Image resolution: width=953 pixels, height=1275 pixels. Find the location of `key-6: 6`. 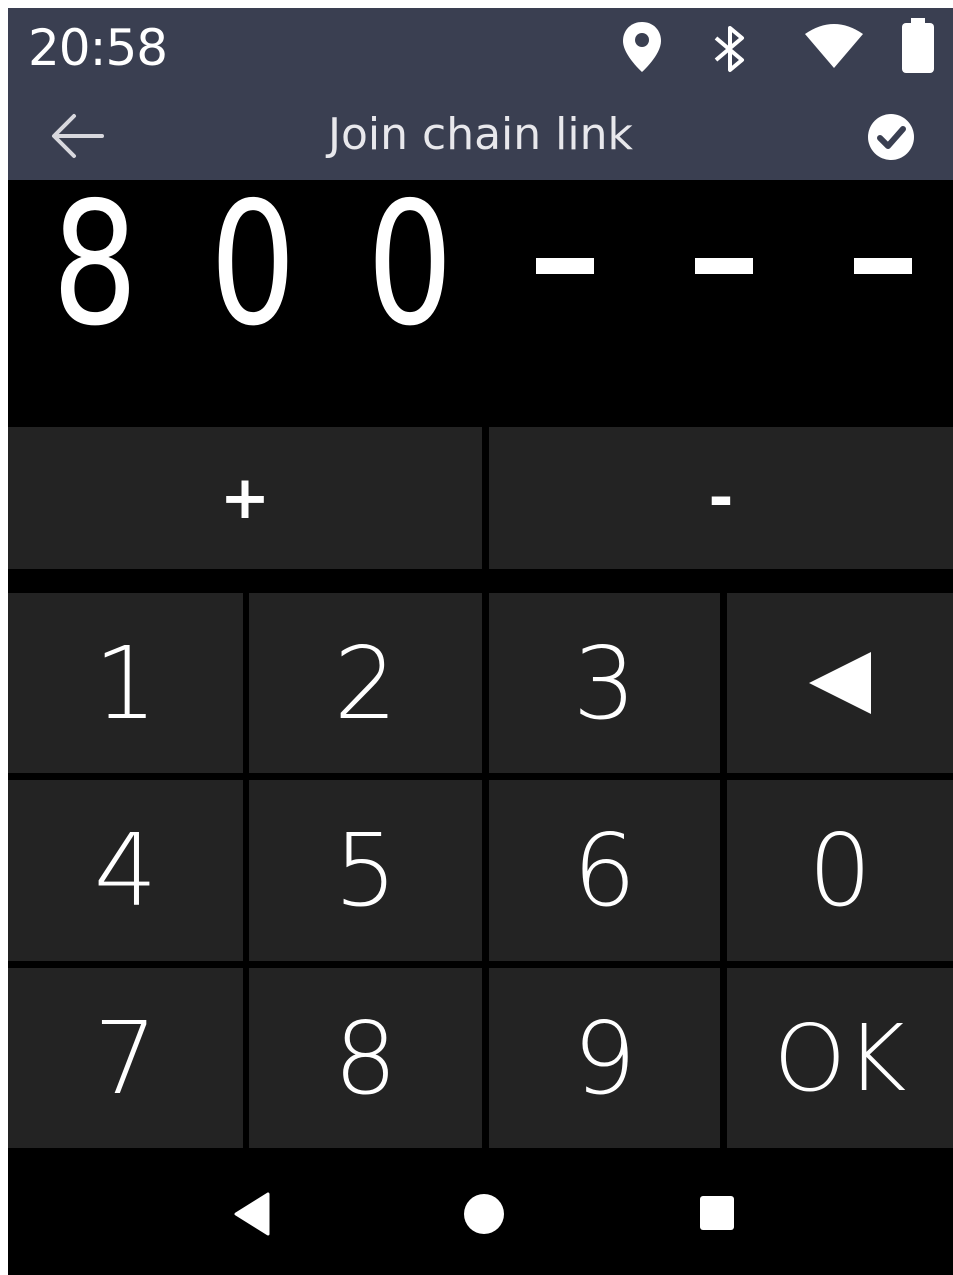

key-6: 6 is located at coordinates (604, 870).